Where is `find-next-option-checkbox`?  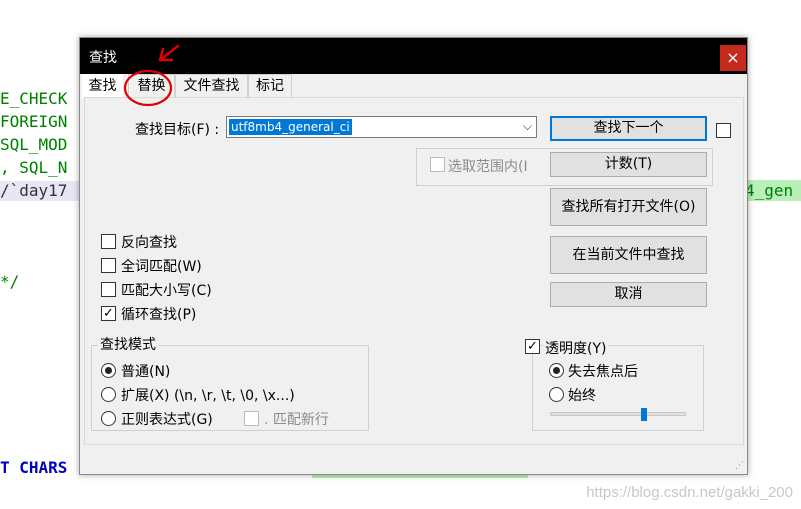 find-next-option-checkbox is located at coordinates (723, 130).